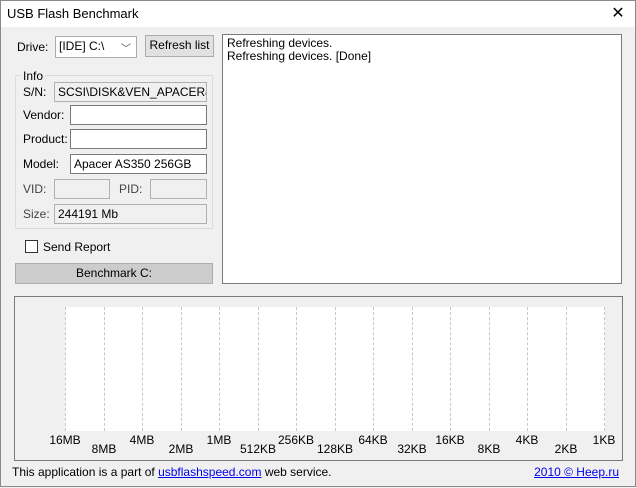 The width and height of the screenshot is (636, 488). I want to click on drive-select: [IDE] C:\ ﹀, so click(96, 47).